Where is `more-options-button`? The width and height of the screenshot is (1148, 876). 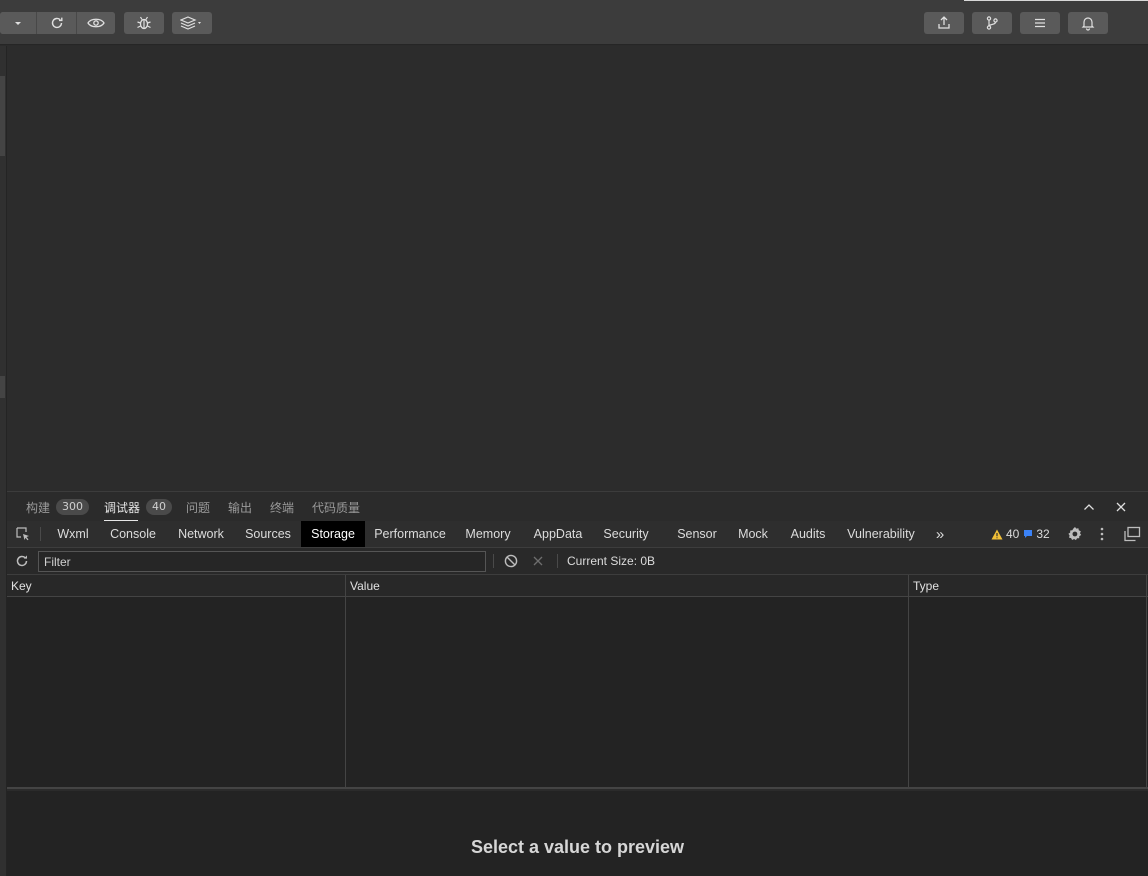 more-options-button is located at coordinates (1102, 534).